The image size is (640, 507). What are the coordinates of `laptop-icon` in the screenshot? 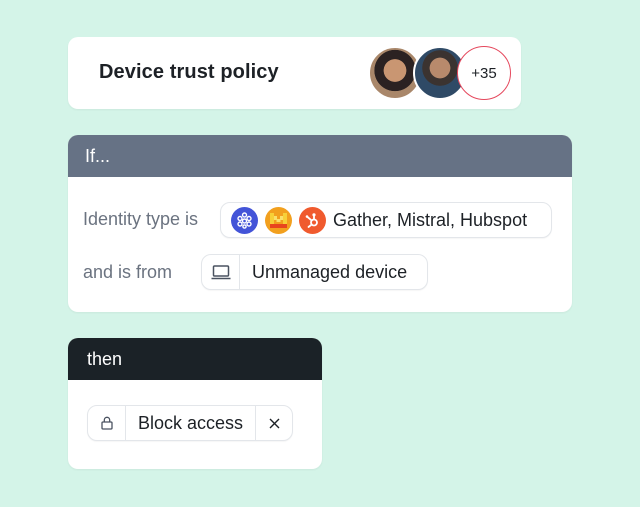 It's located at (221, 272).